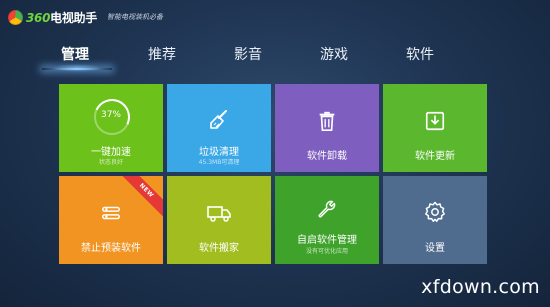 The image size is (550, 307). Describe the element at coordinates (435, 121) in the screenshot. I see `download-tray-icon` at that location.